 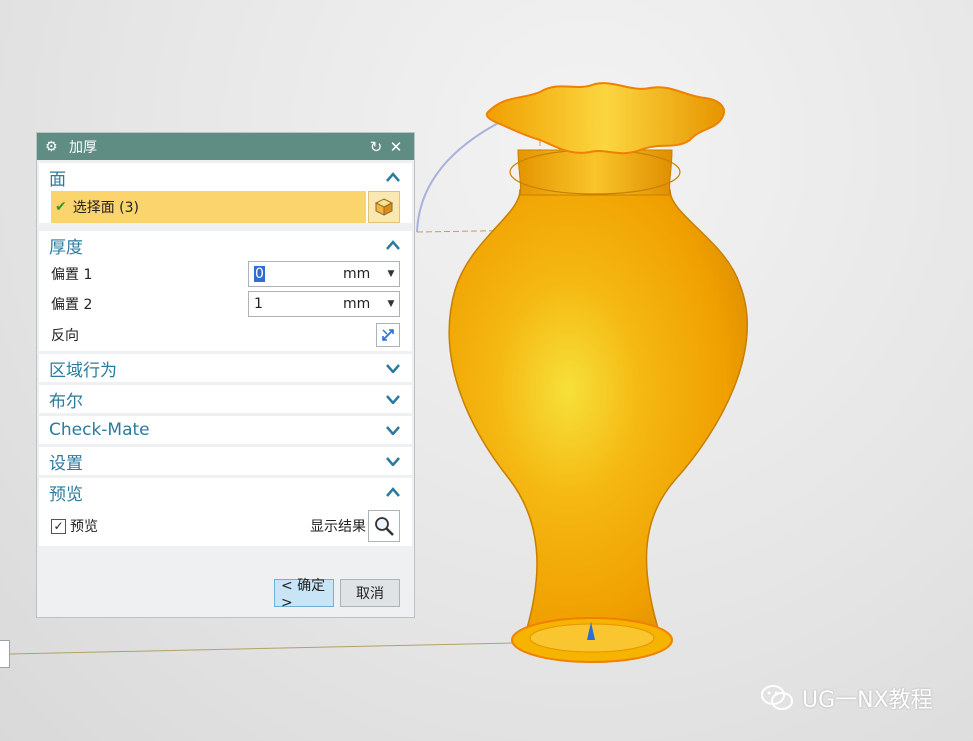 What do you see at coordinates (338, 527) in the screenshot?
I see `show-result-label: 显示结果` at bounding box center [338, 527].